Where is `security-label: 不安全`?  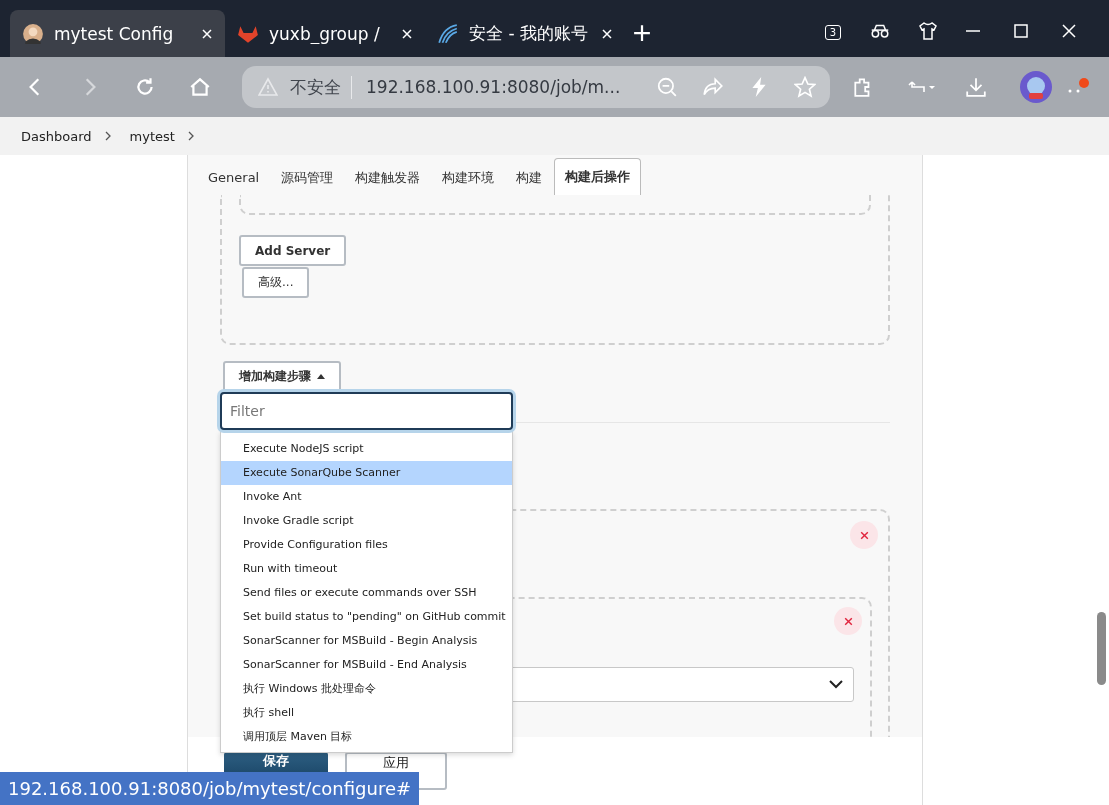 security-label: 不安全 is located at coordinates (321, 87).